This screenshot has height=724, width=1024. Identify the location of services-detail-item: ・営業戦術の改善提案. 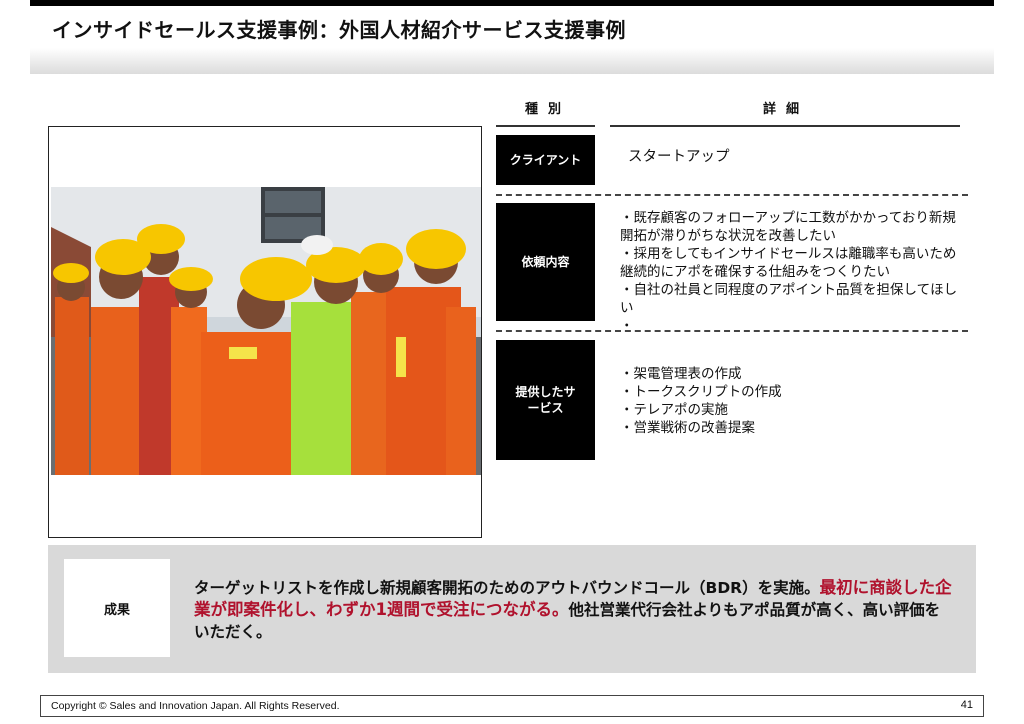
(687, 428).